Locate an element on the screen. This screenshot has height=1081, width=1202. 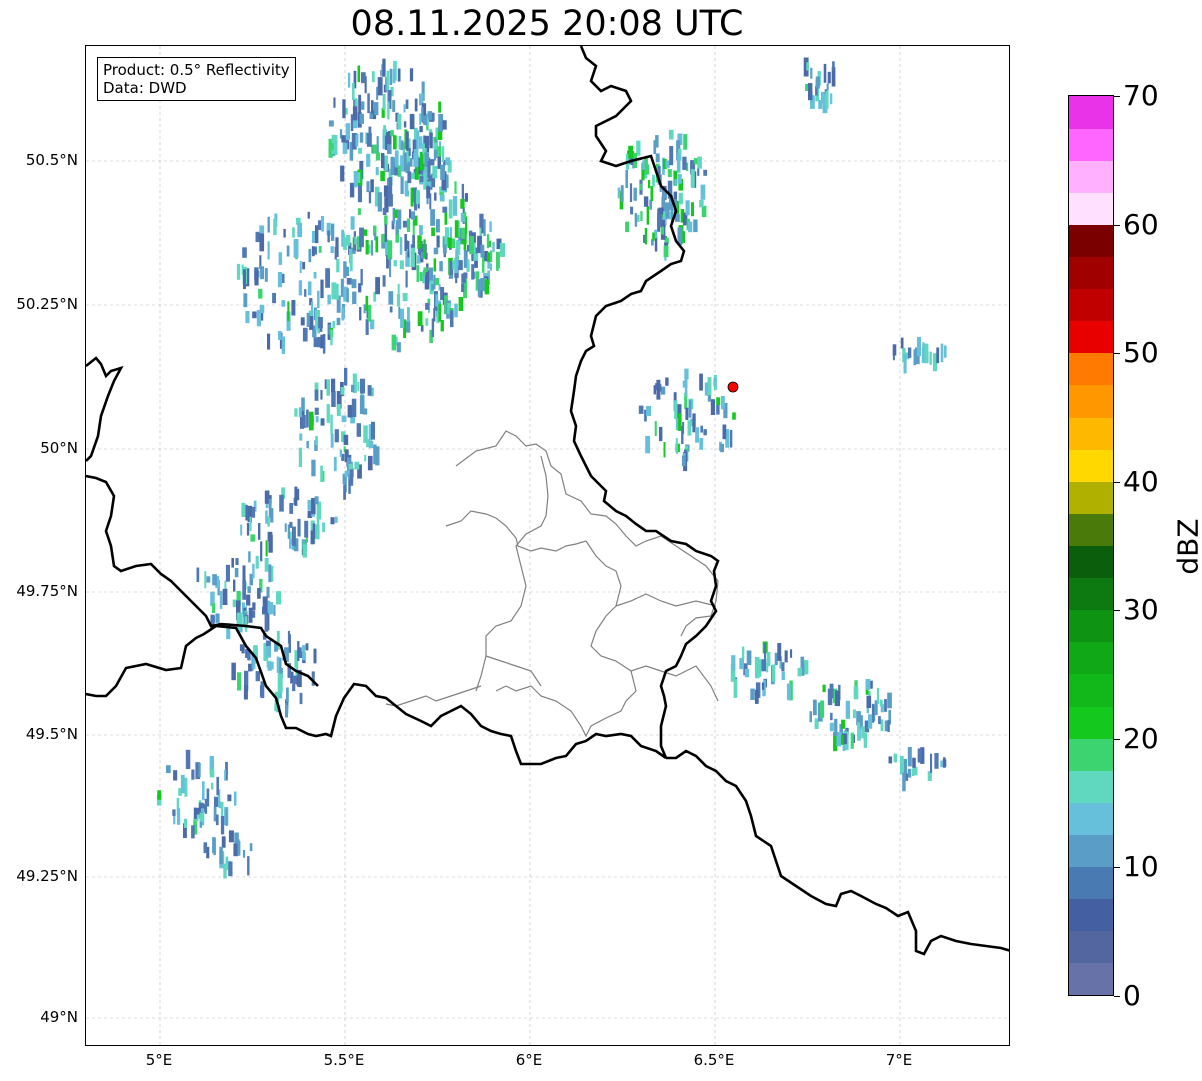
colorbar is located at coordinates (1091, 545).